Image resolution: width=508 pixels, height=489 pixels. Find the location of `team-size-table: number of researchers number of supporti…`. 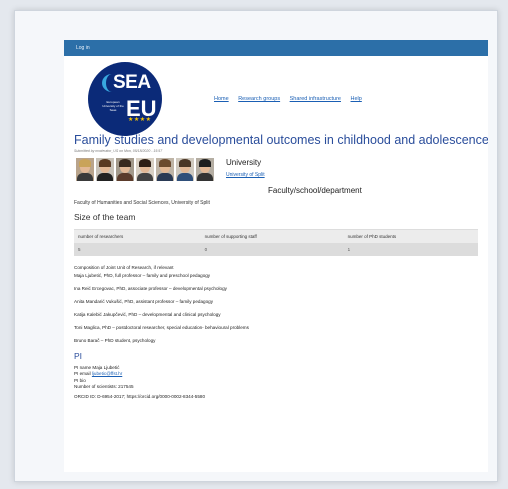

team-size-table: number of researchers number of supporti… is located at coordinates (276, 242).